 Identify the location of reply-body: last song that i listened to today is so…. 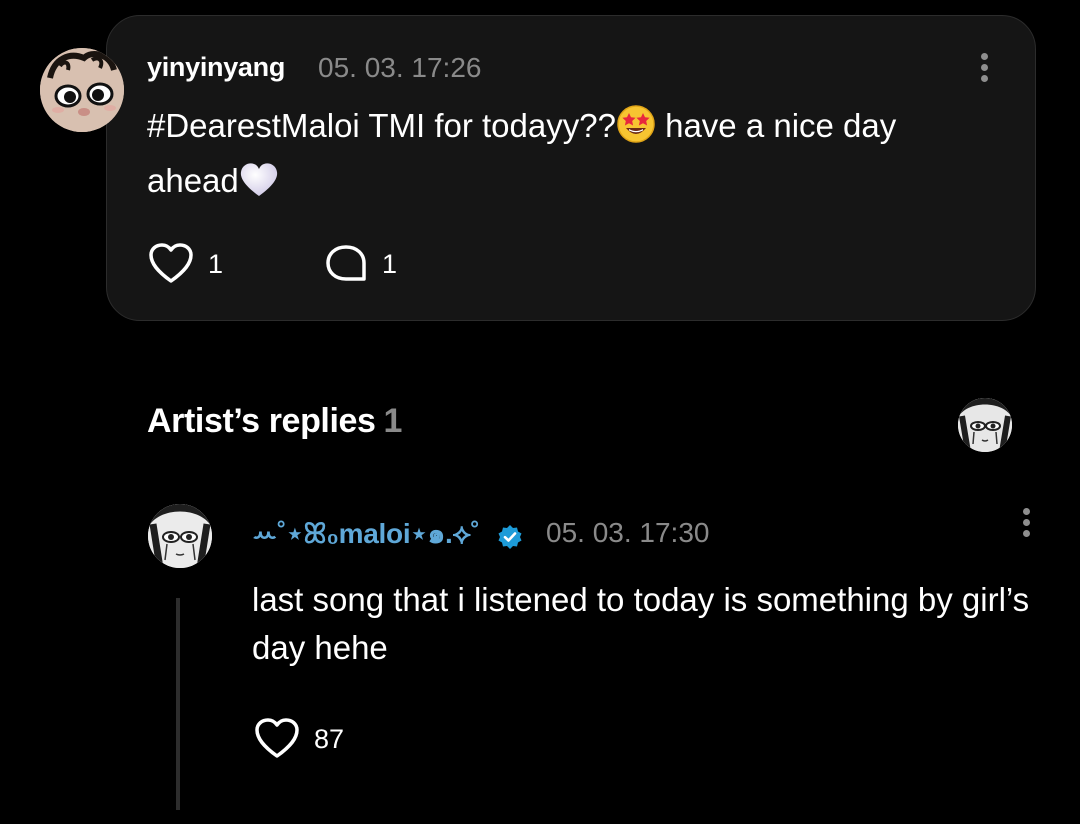
(641, 623).